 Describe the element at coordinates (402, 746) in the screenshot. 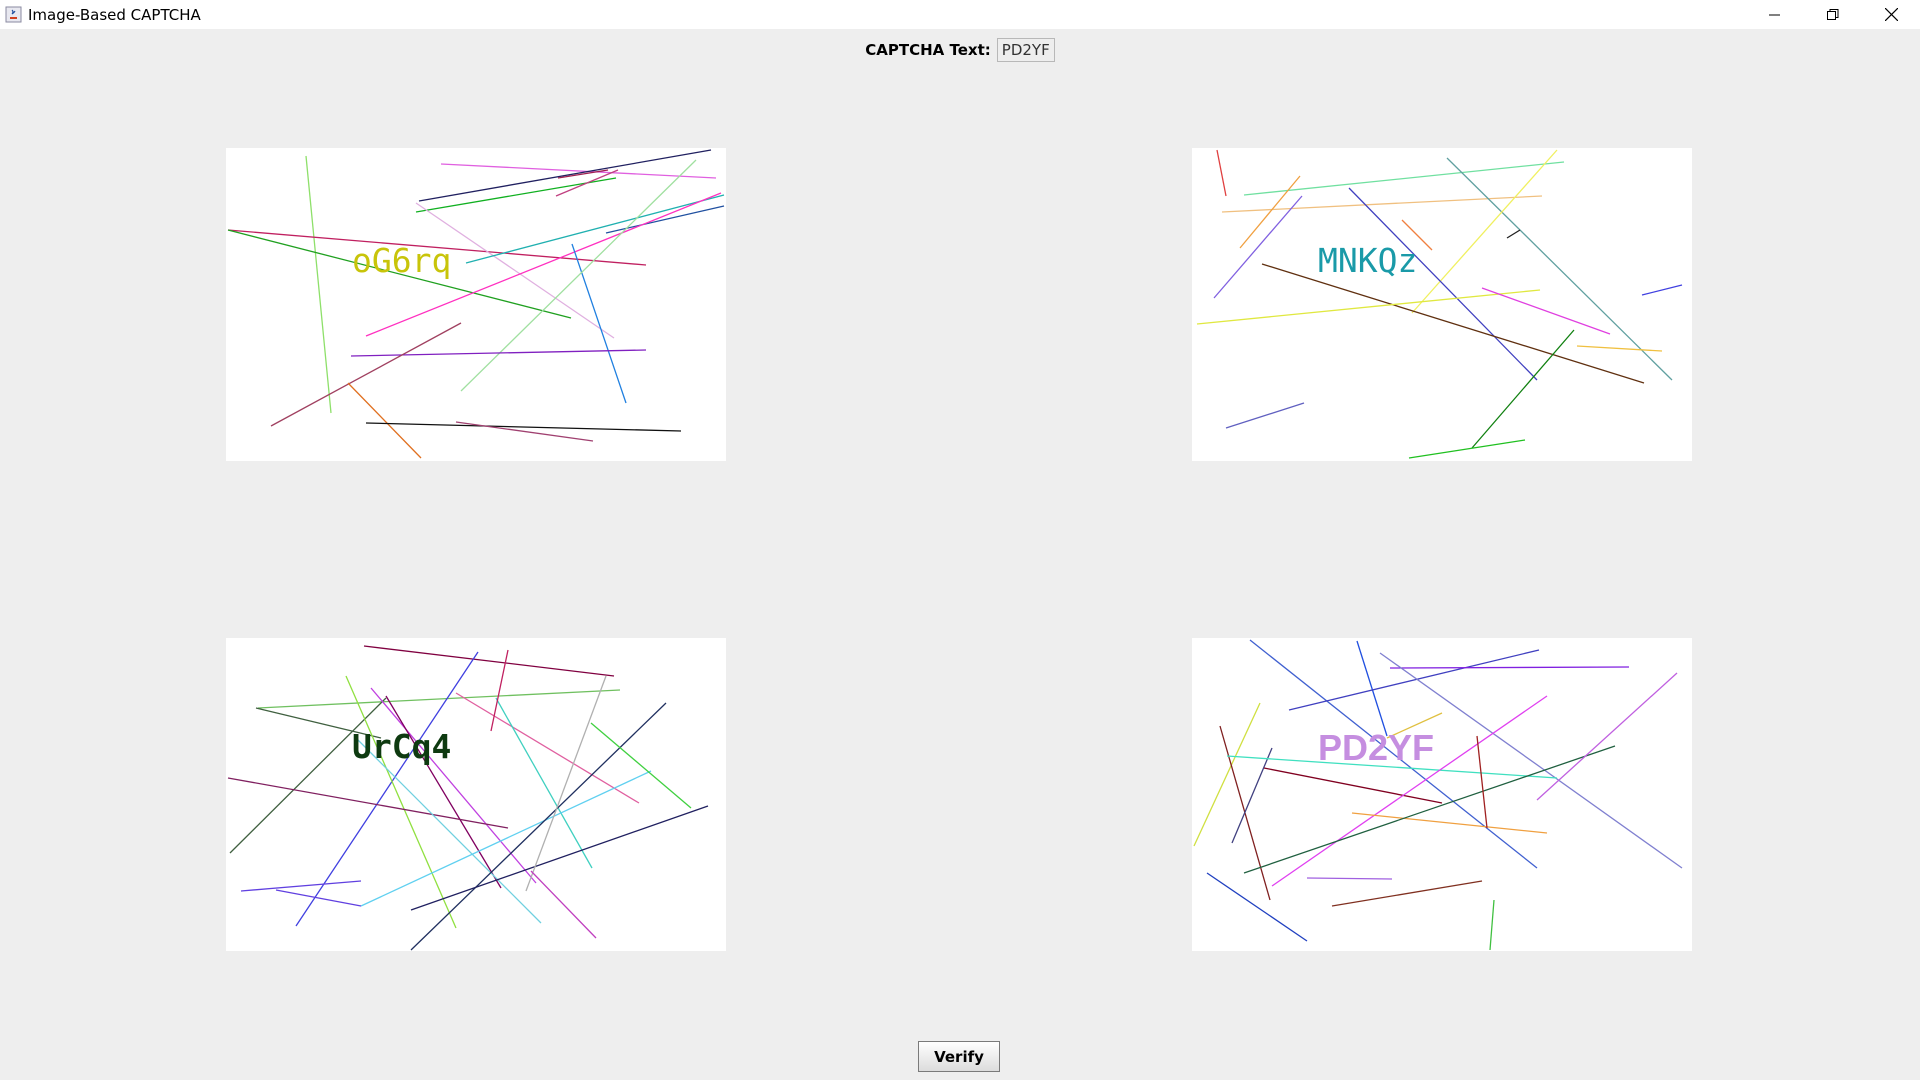

I see `captcha-word: UrCq4` at that location.